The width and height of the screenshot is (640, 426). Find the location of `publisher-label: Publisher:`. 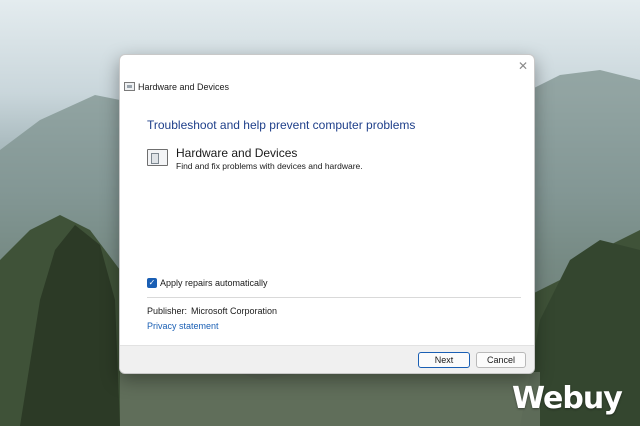

publisher-label: Publisher: is located at coordinates (167, 311).